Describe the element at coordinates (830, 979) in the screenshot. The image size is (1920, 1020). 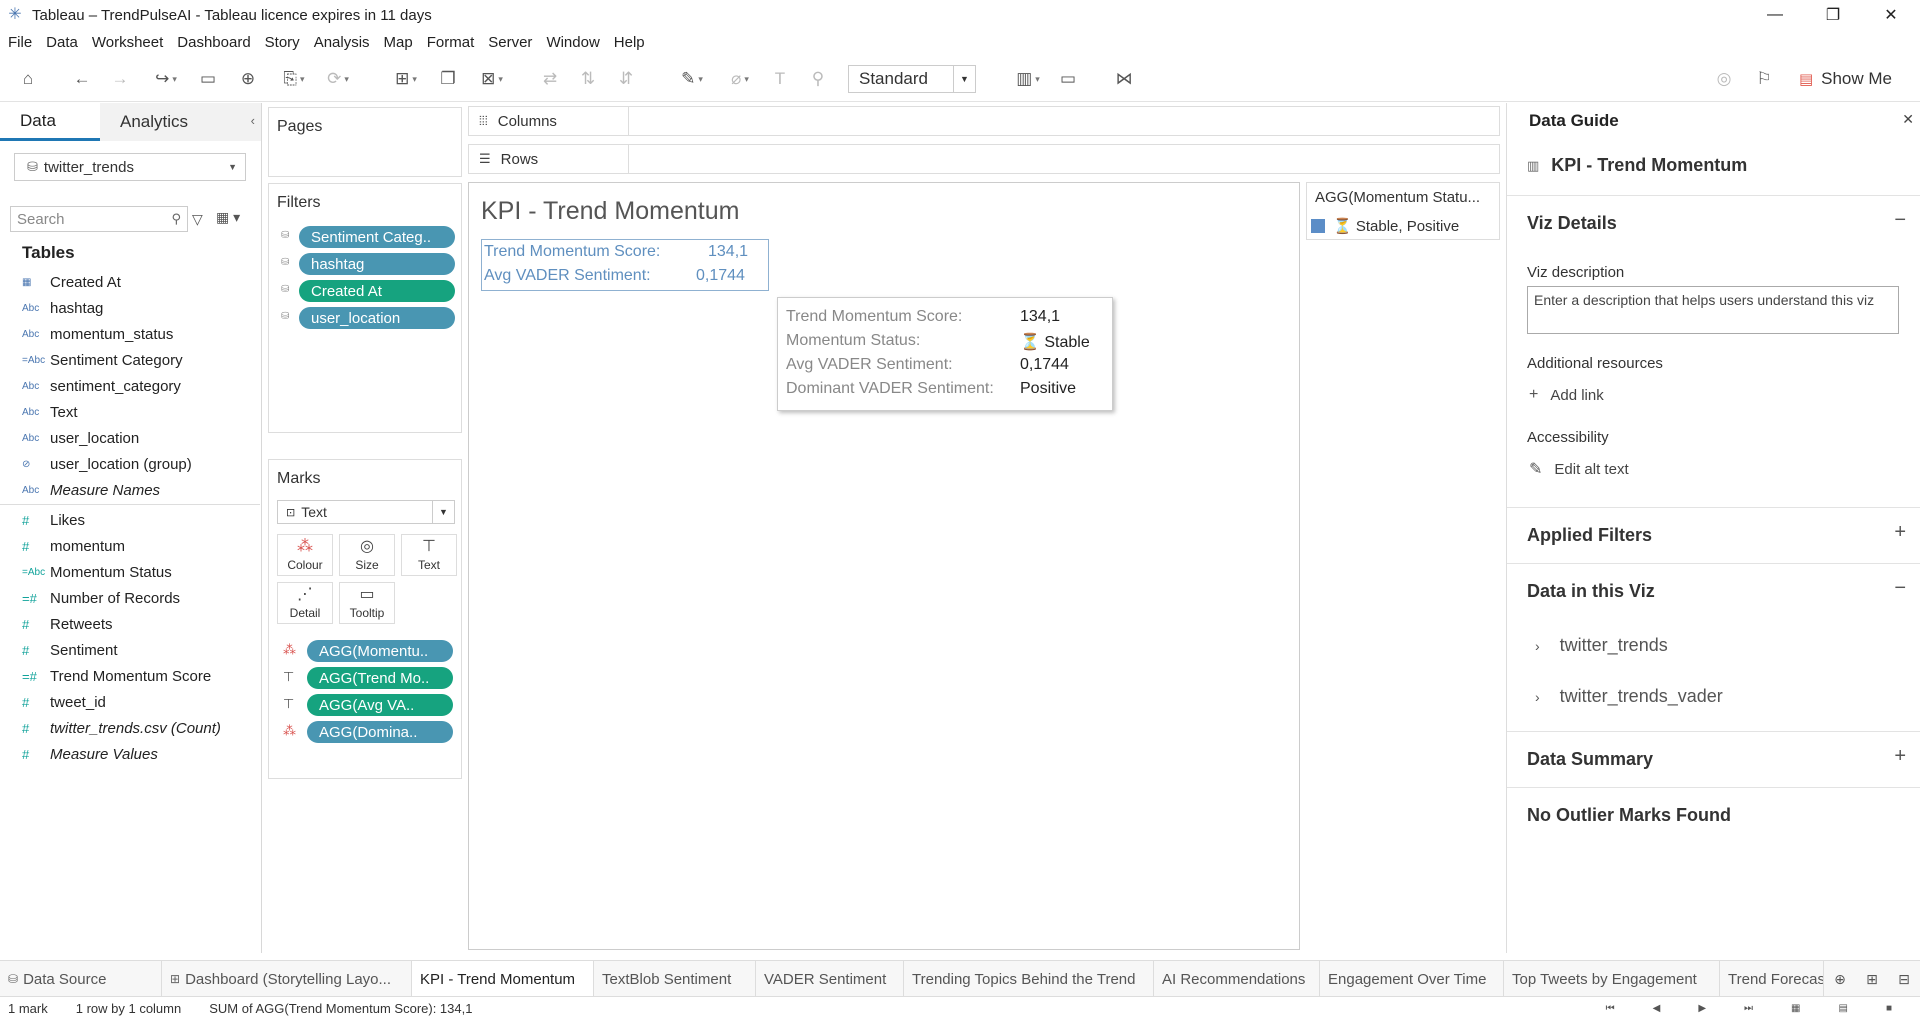
I see `tab-vader-sentiment: VADER Sentiment` at that location.